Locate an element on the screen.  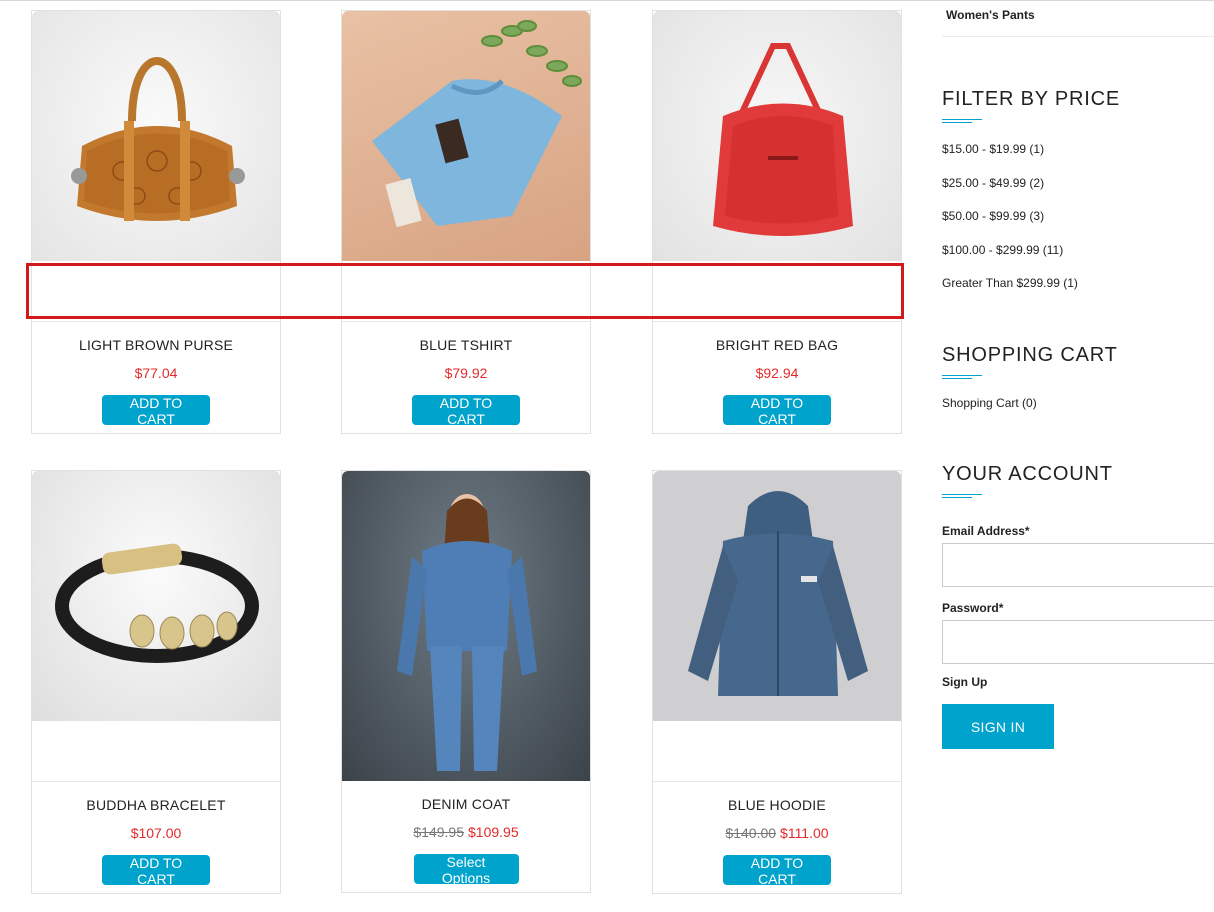
product-card: BRIGHT RED BAG $92.94 ADD TO CART is located at coordinates (777, 222).